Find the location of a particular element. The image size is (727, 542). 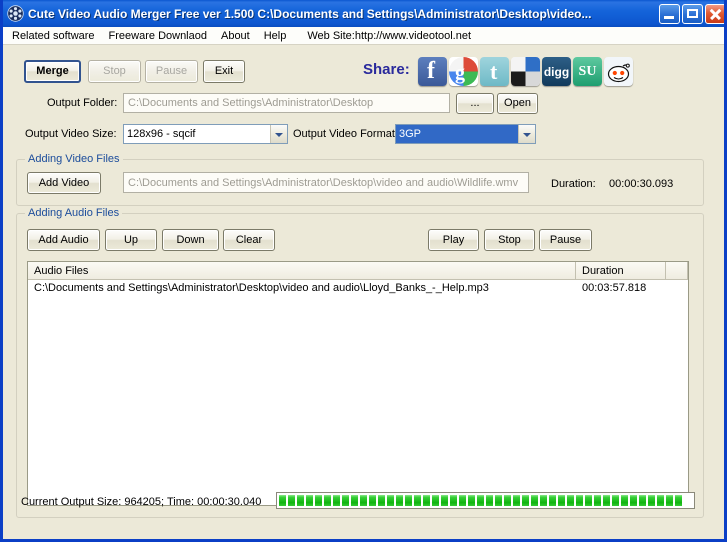

exit-button: Exit is located at coordinates (224, 71).